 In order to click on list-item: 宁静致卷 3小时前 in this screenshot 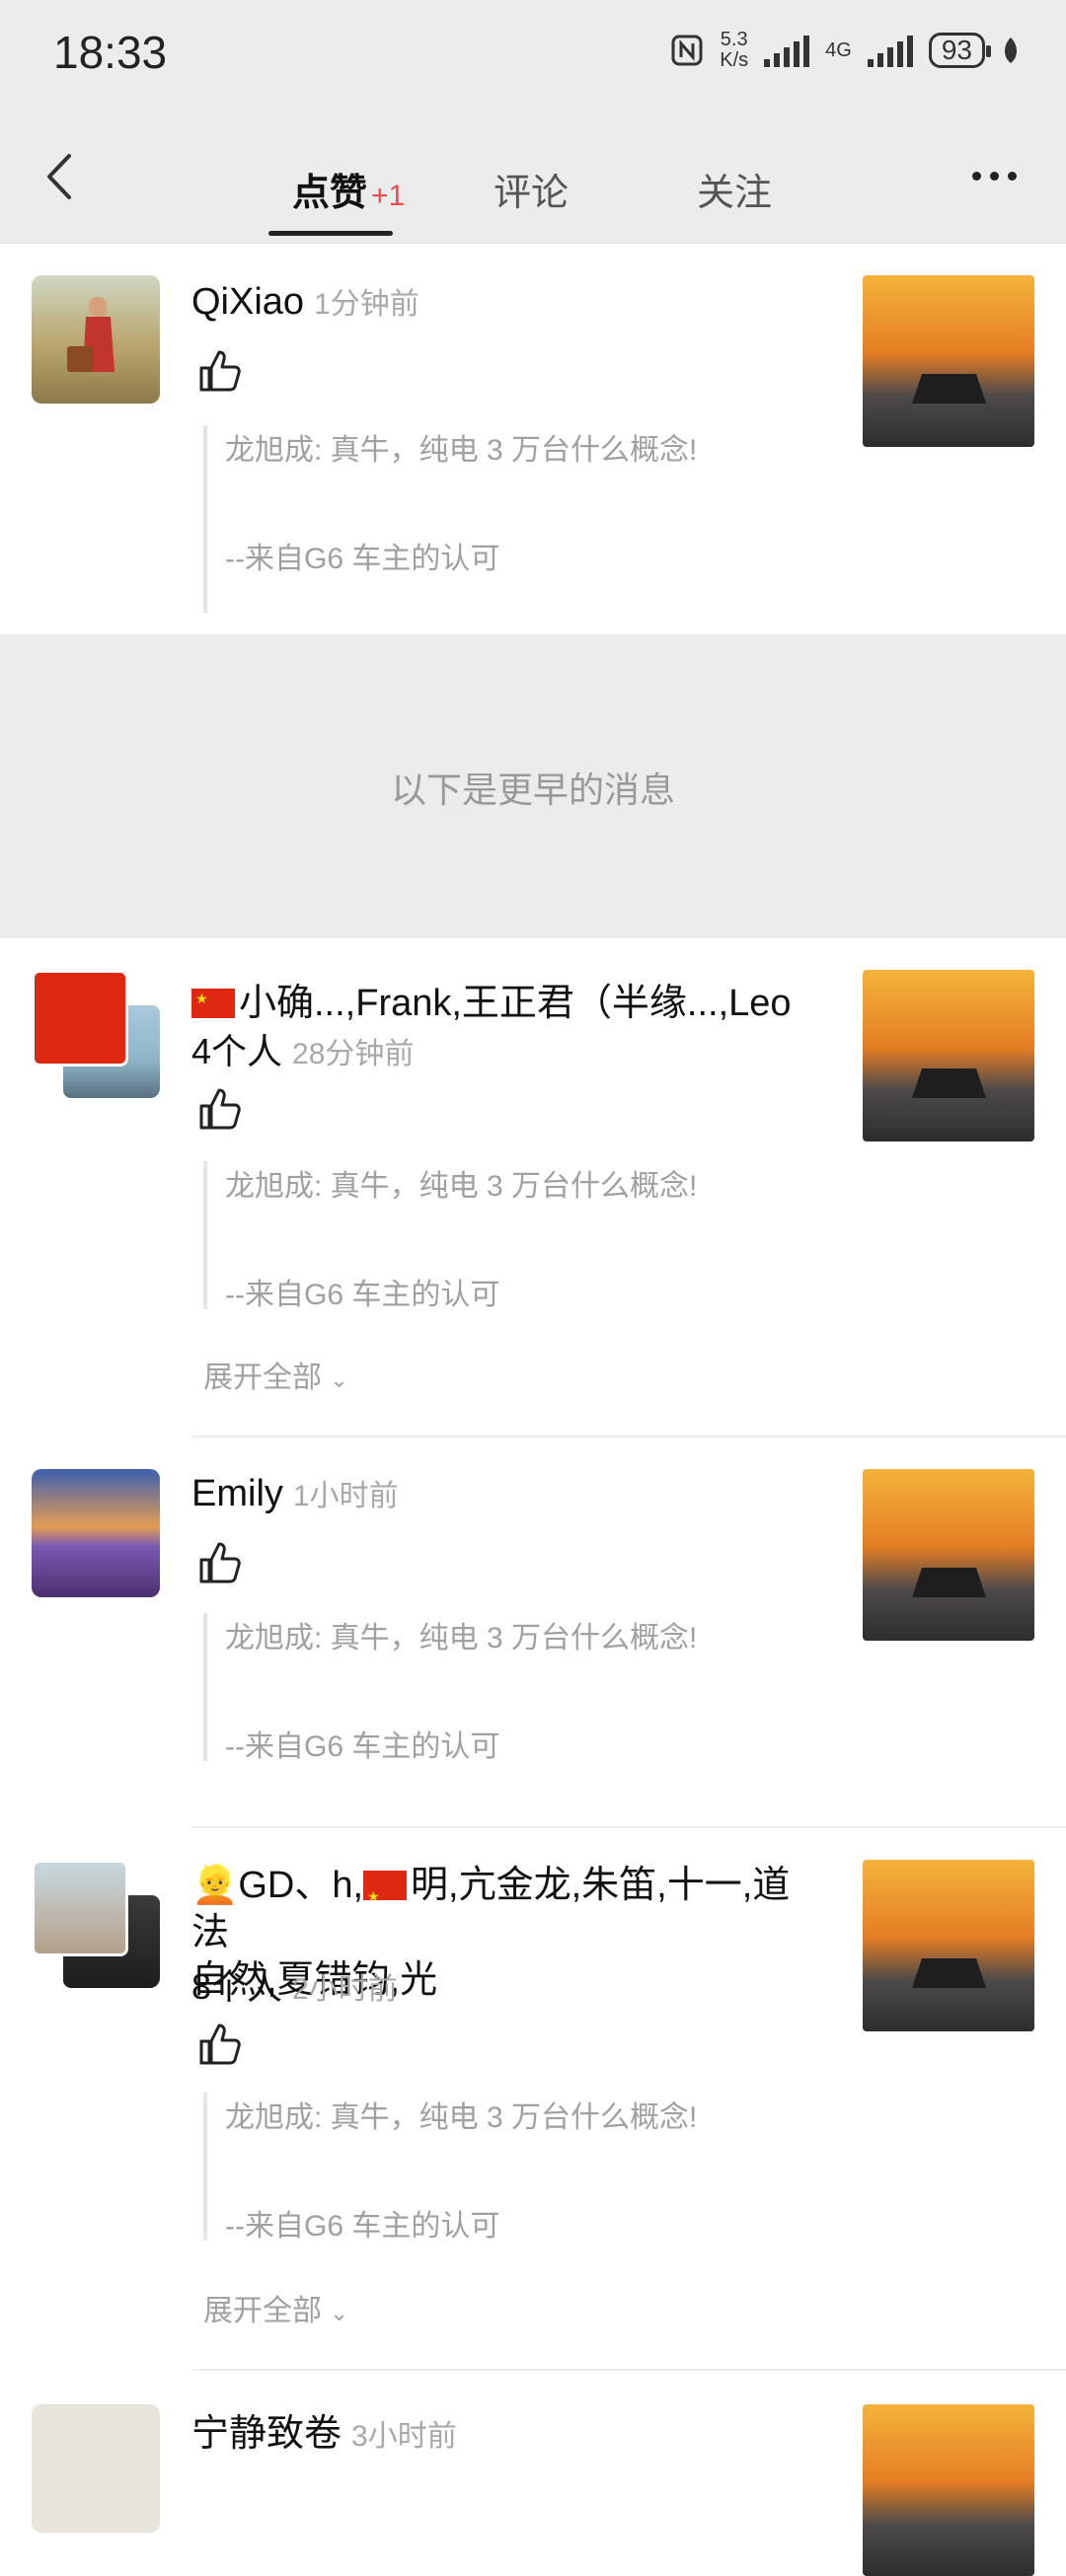, I will do `click(533, 2473)`.